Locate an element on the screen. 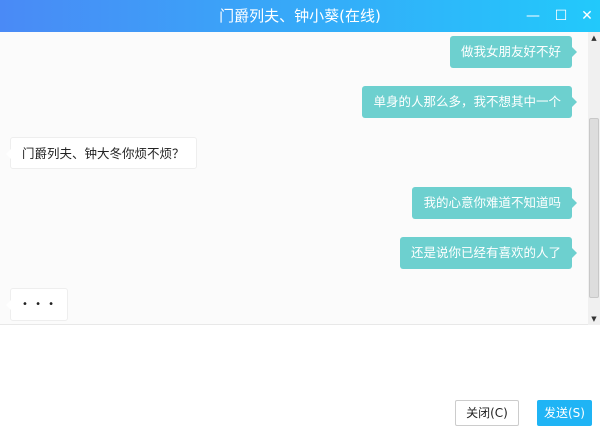  message-sent: 我的心意你难道不知道吗 is located at coordinates (494, 203).